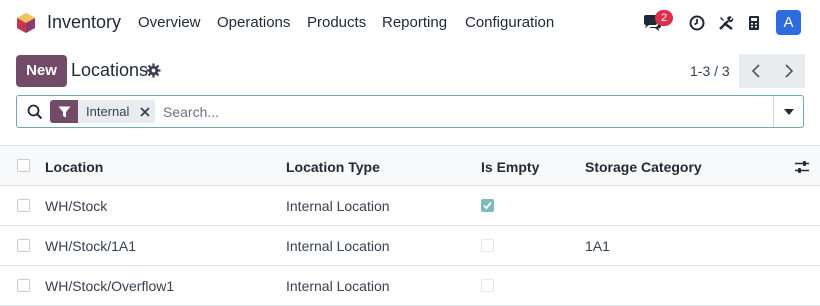 This screenshot has height=306, width=820. I want to click on pager-next-button, so click(788, 71).